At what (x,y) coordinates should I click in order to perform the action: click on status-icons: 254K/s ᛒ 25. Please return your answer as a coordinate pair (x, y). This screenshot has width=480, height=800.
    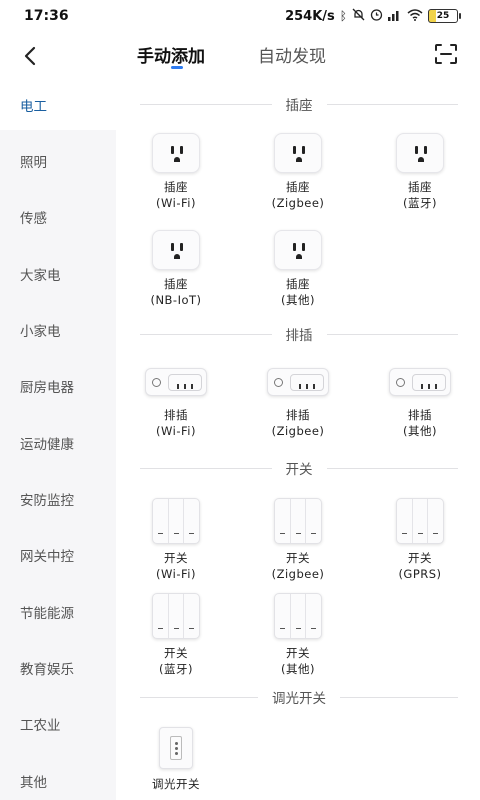
    Looking at the image, I should click on (373, 16).